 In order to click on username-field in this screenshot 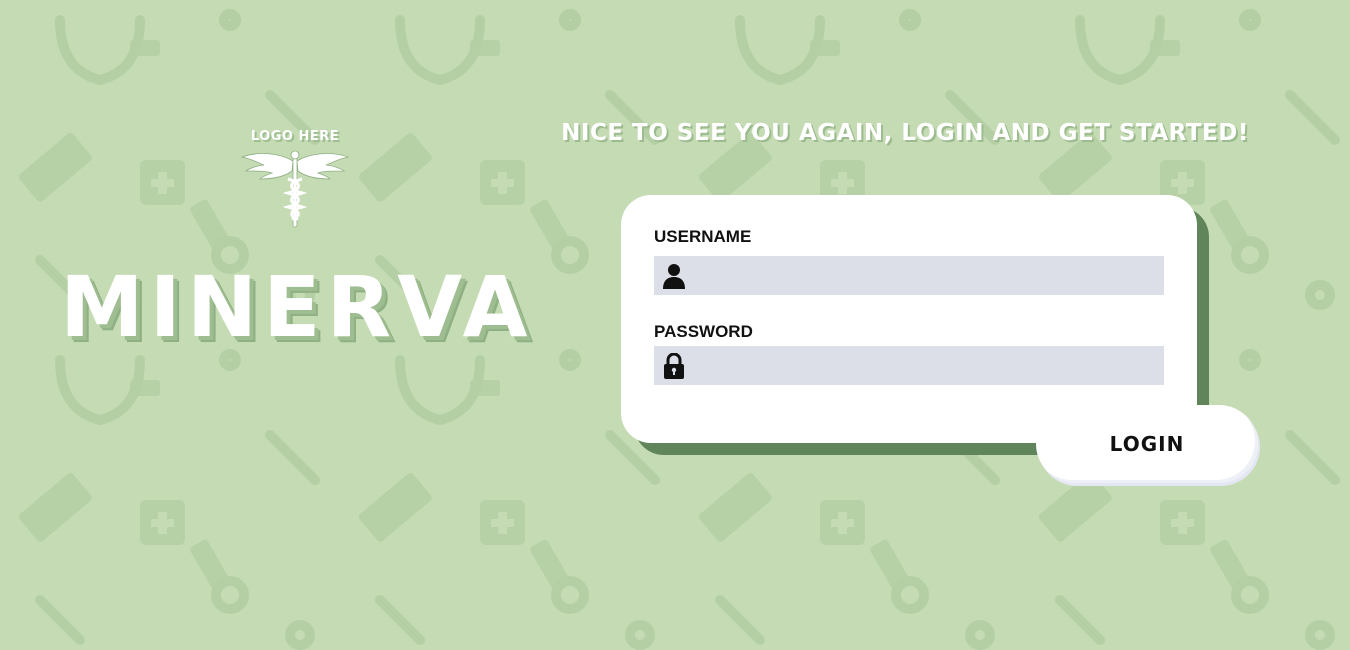, I will do `click(909, 276)`.